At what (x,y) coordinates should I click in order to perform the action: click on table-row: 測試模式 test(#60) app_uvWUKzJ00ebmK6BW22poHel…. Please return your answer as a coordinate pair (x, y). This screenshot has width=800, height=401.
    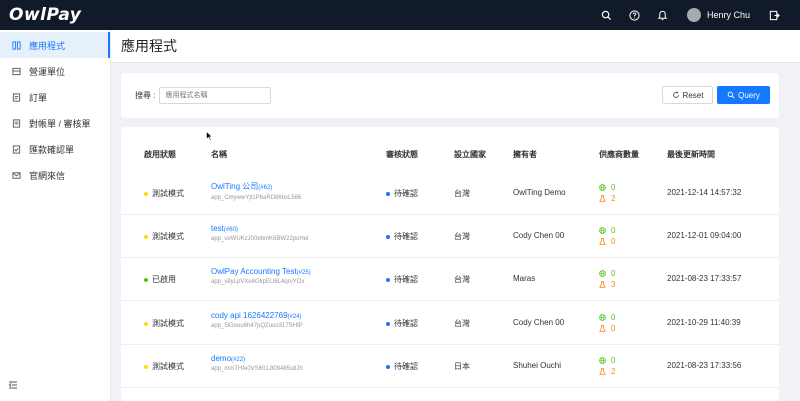
    Looking at the image, I should click on (450, 236).